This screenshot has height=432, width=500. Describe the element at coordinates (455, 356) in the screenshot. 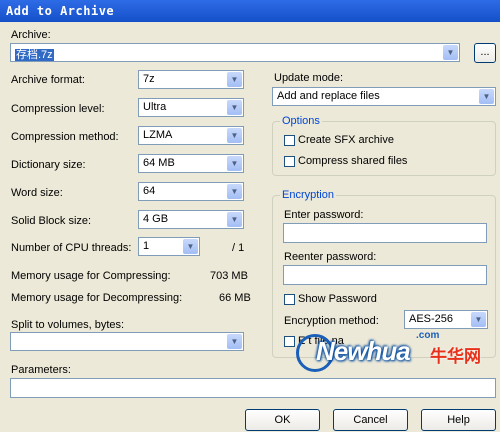

I see `watermark-cn: 牛华网` at that location.